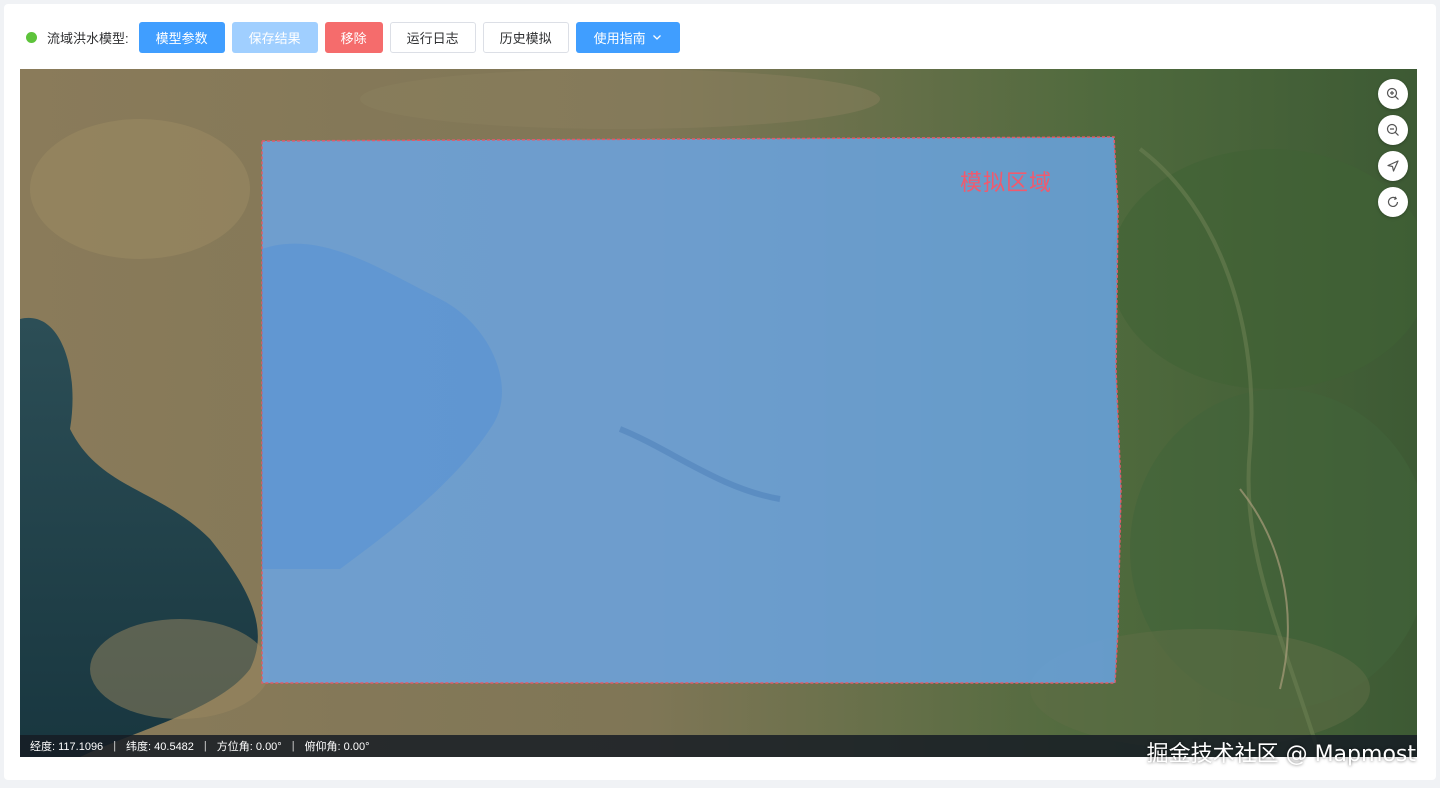  I want to click on status-indicator, so click(31, 37).